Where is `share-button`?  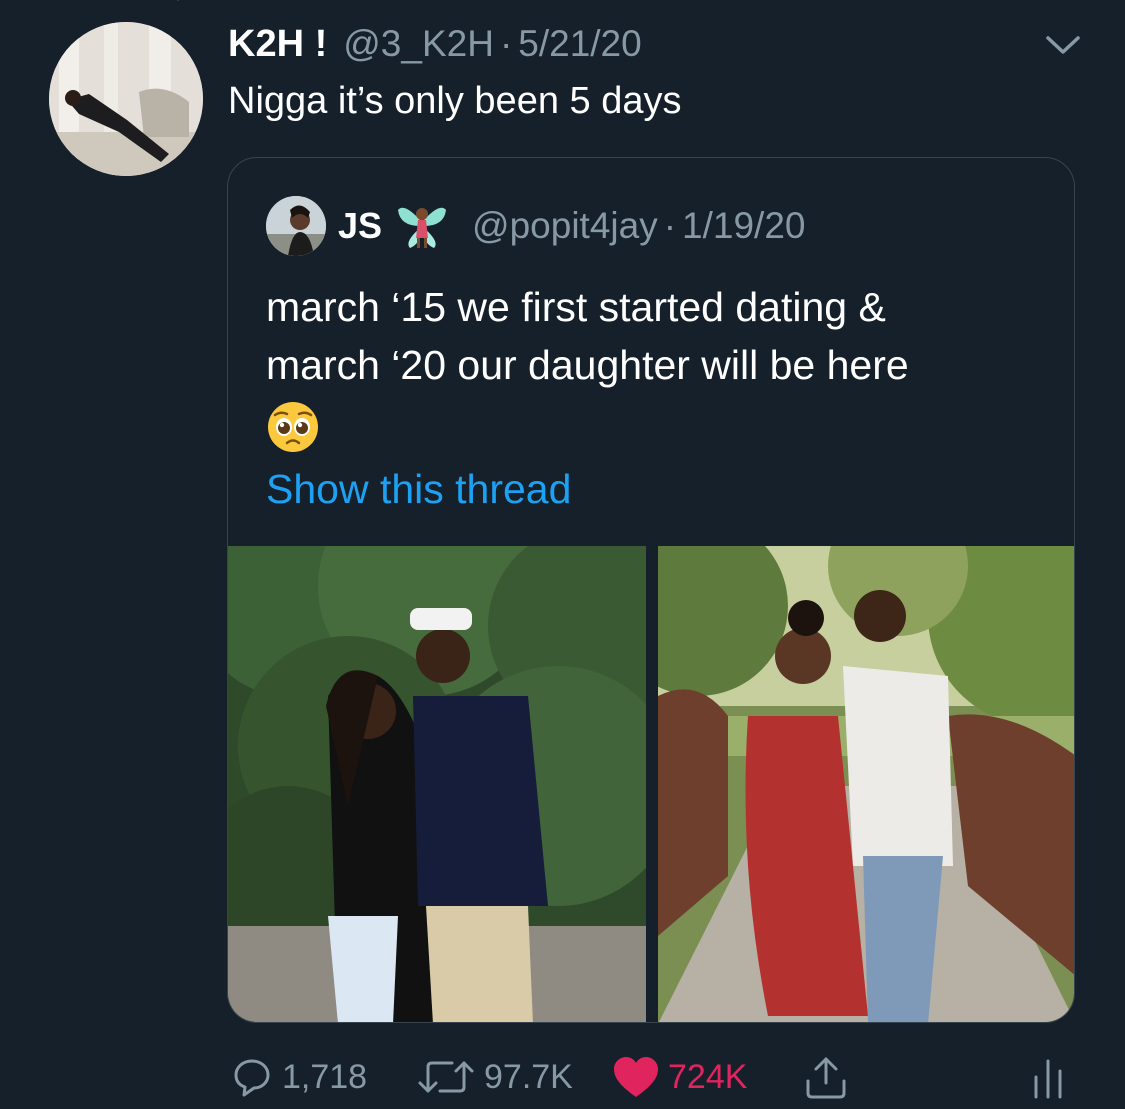
share-button is located at coordinates (826, 1077).